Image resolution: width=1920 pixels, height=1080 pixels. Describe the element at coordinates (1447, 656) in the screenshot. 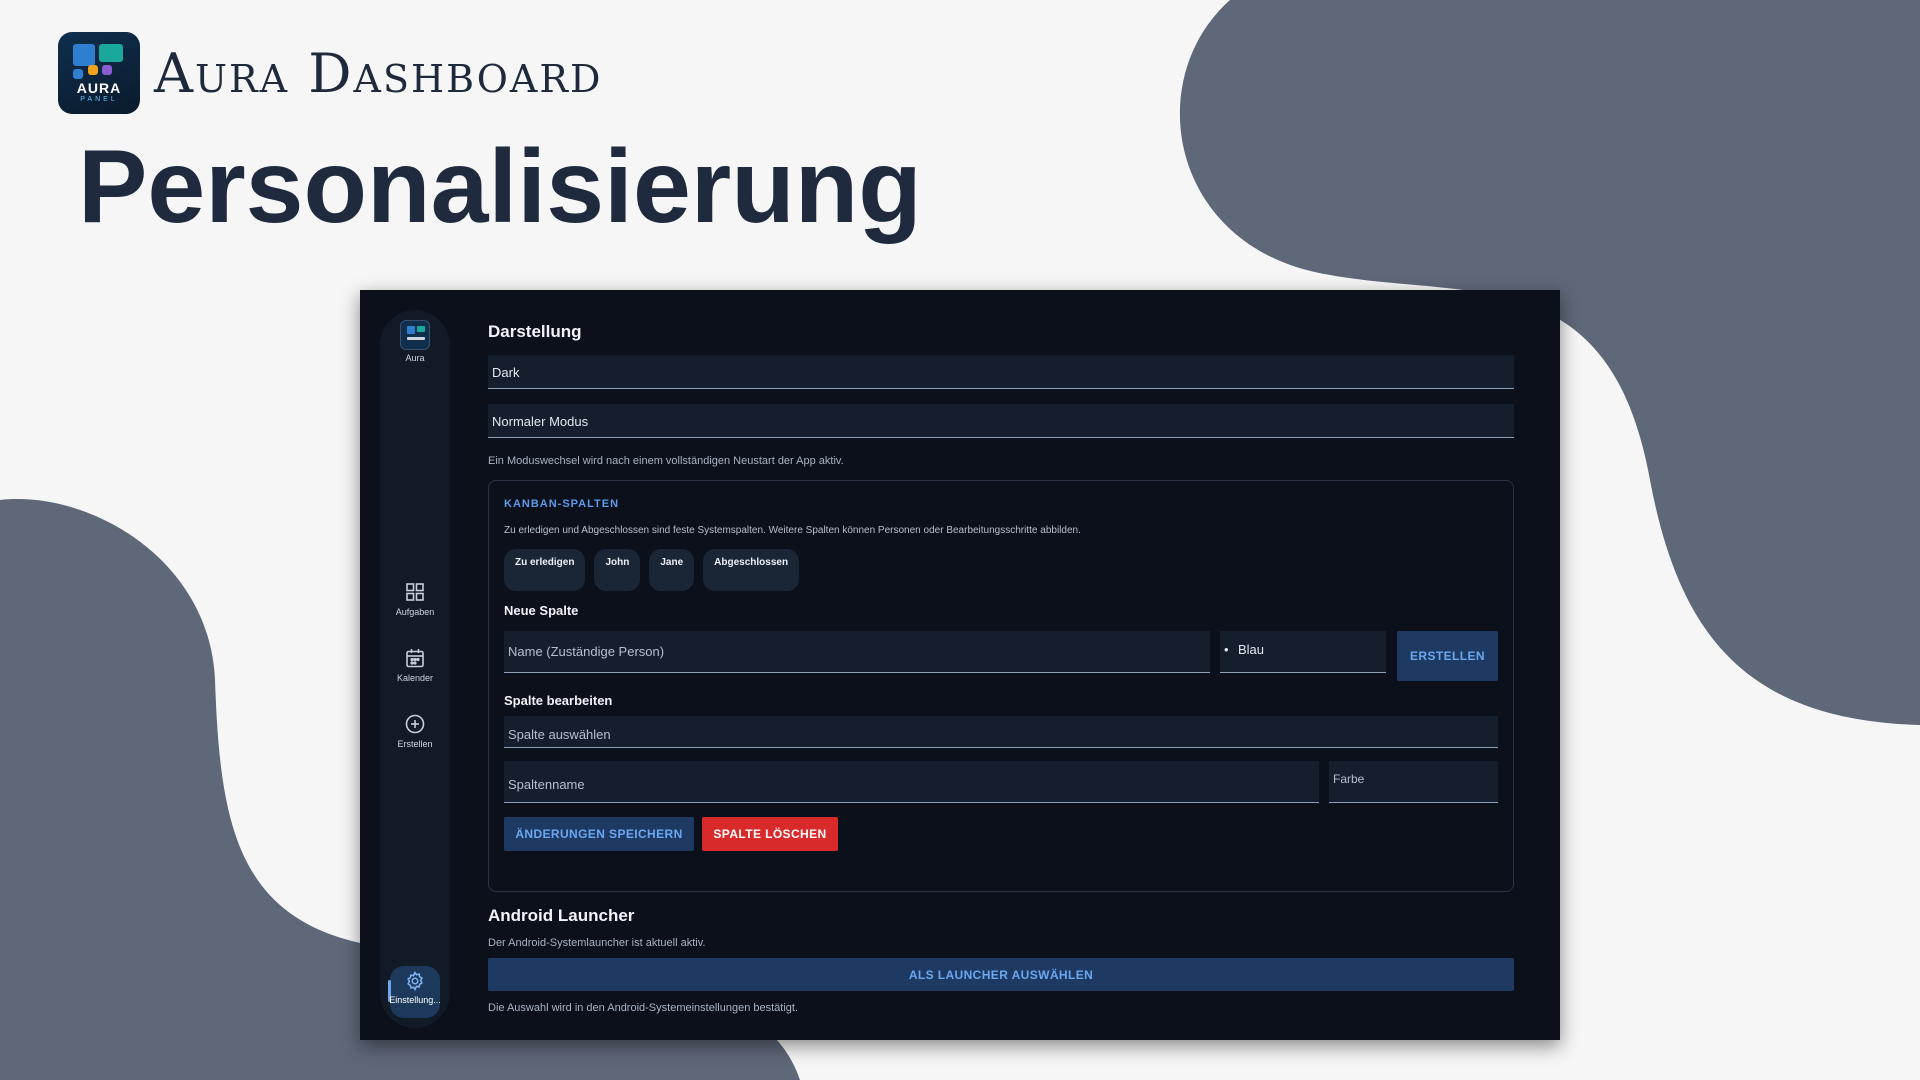

I see `create-column-button: ERSTELLEN` at that location.